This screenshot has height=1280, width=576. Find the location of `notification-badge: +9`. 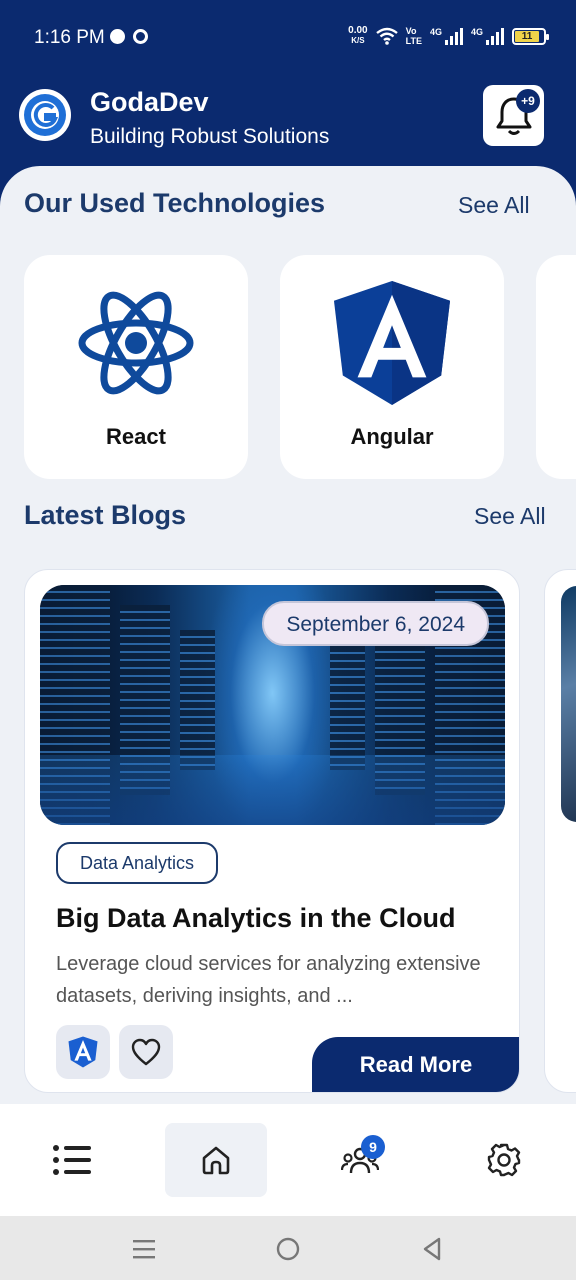

notification-badge: +9 is located at coordinates (528, 101).